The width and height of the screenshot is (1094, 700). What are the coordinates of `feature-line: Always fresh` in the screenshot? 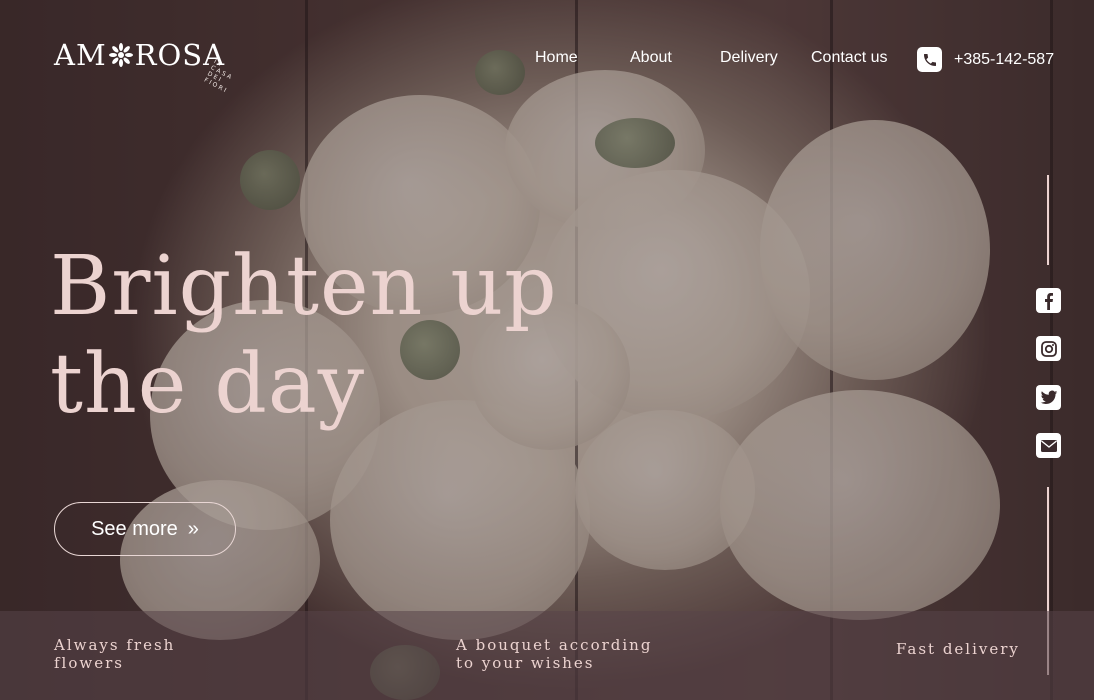 It's located at (115, 645).